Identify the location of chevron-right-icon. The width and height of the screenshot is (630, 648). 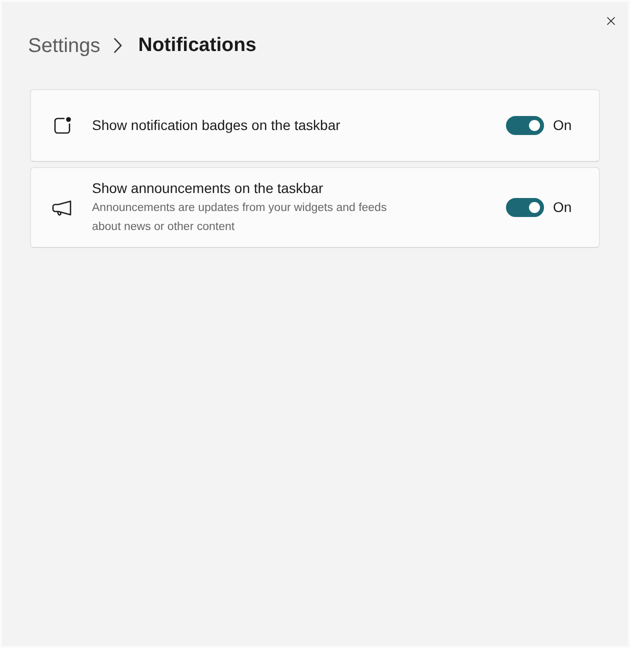
(118, 45).